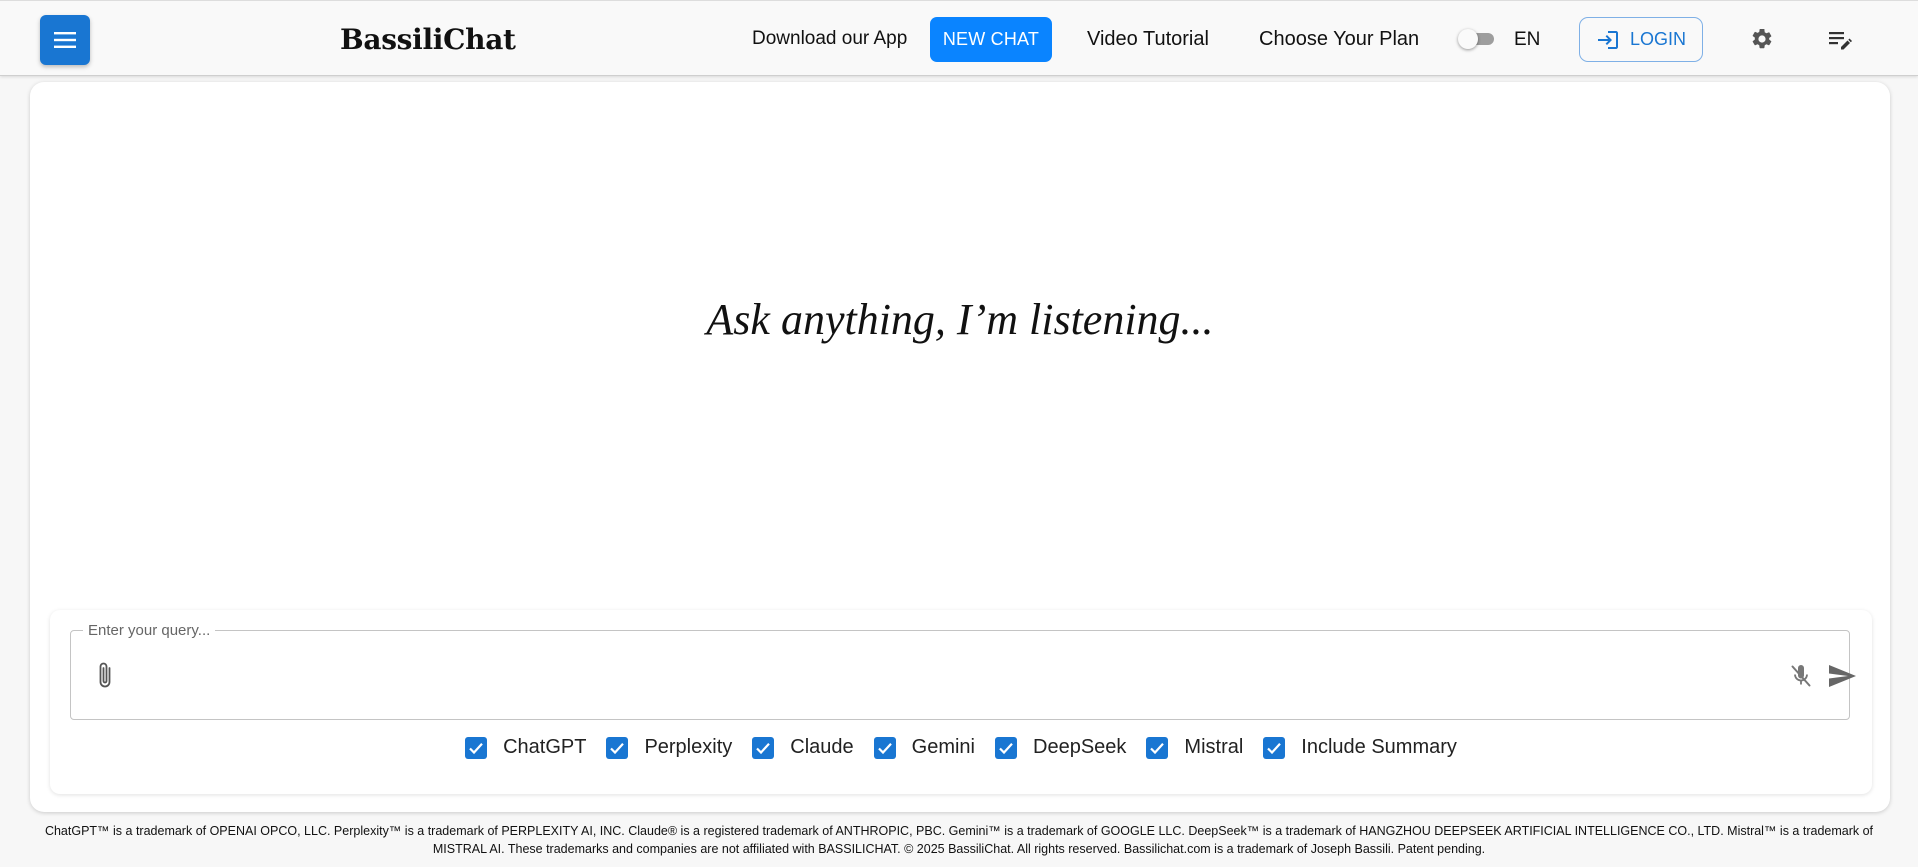 The width and height of the screenshot is (1918, 867). I want to click on checkbox-include-summary: Include Summary, so click(1360, 747).